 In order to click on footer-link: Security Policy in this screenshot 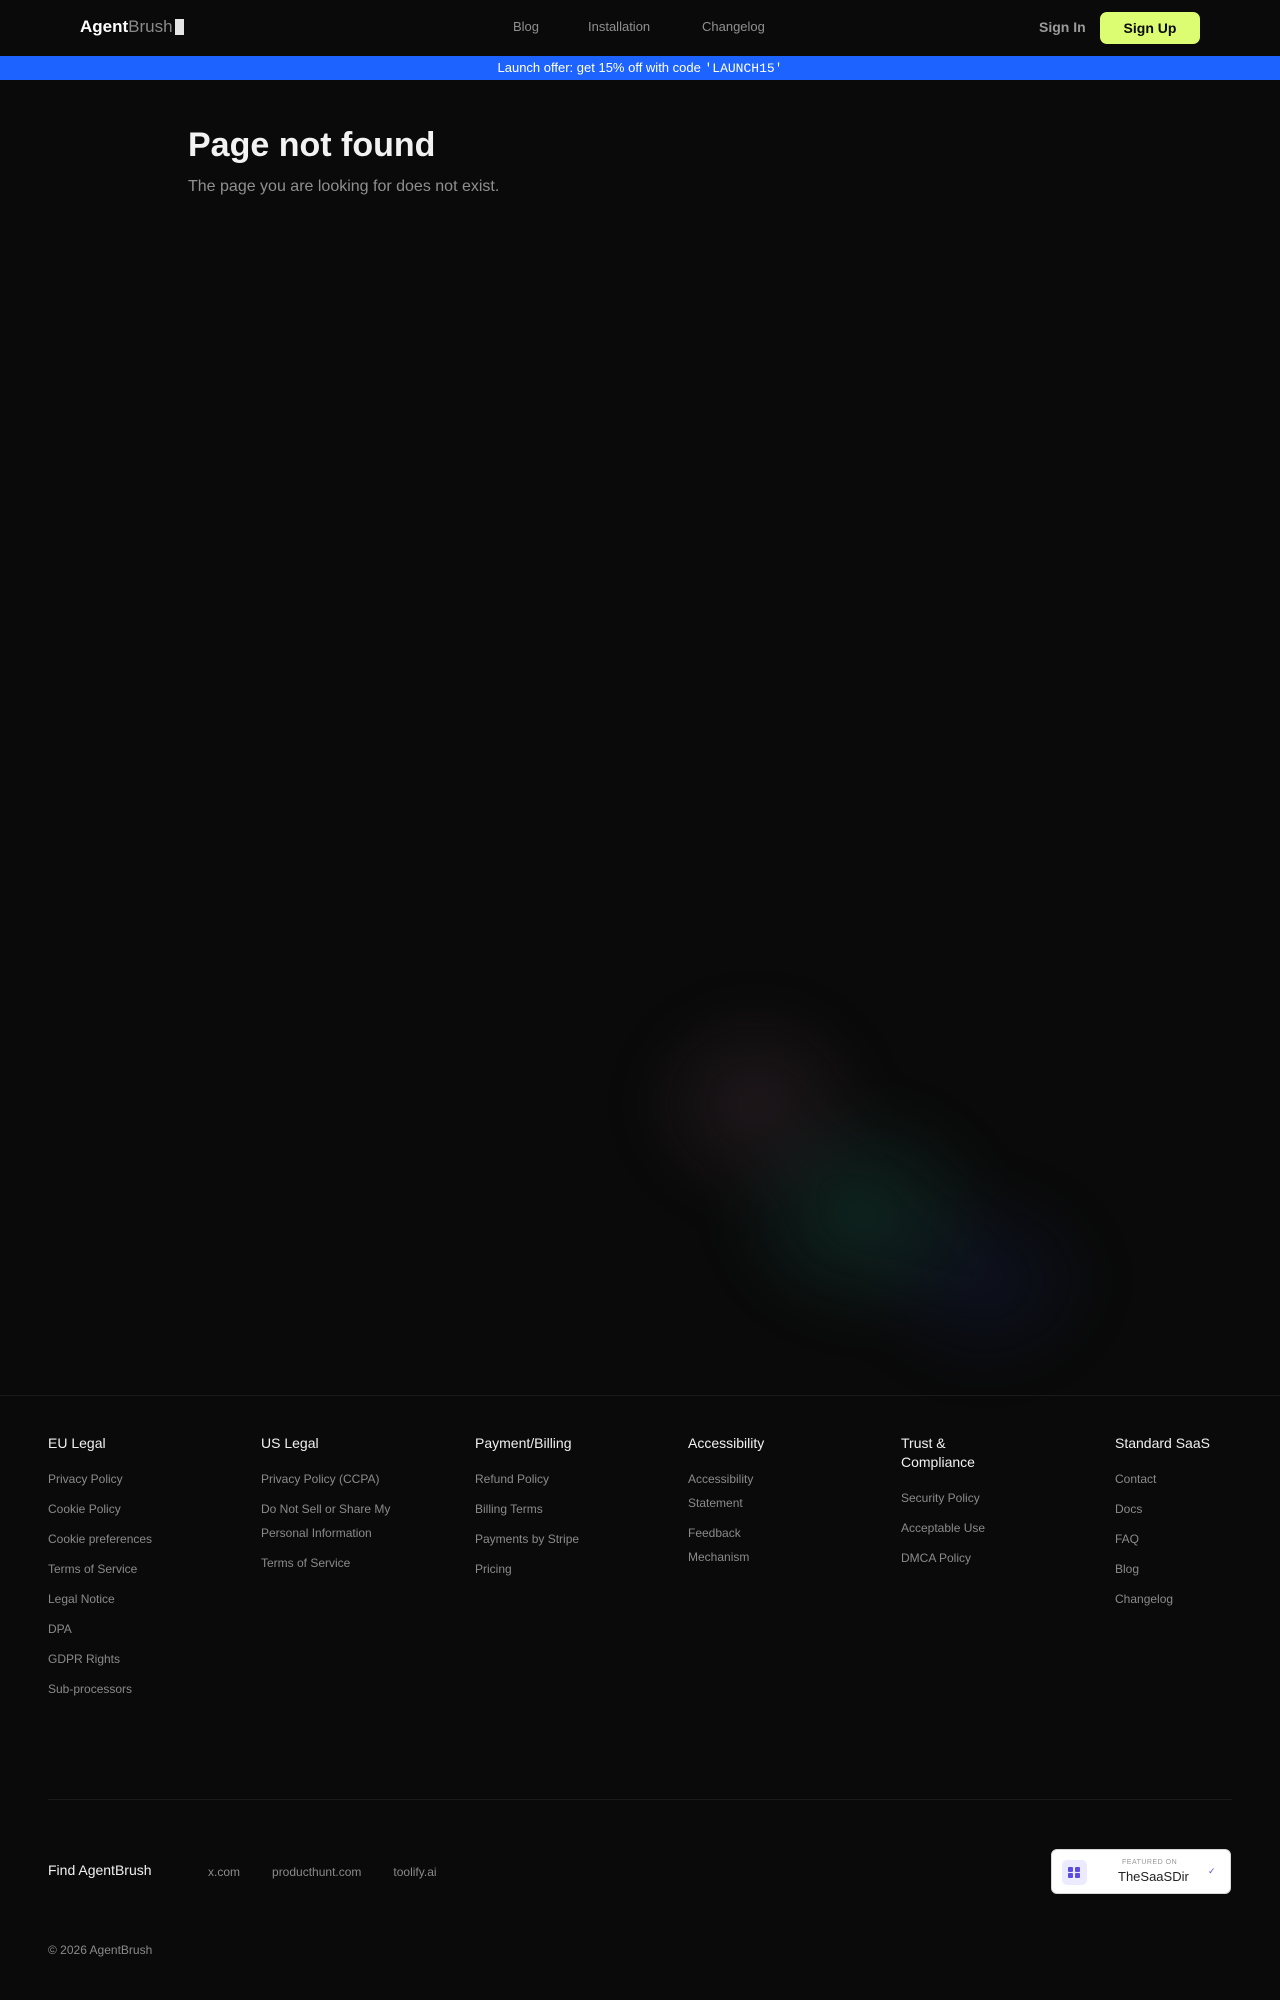, I will do `click(956, 1498)`.